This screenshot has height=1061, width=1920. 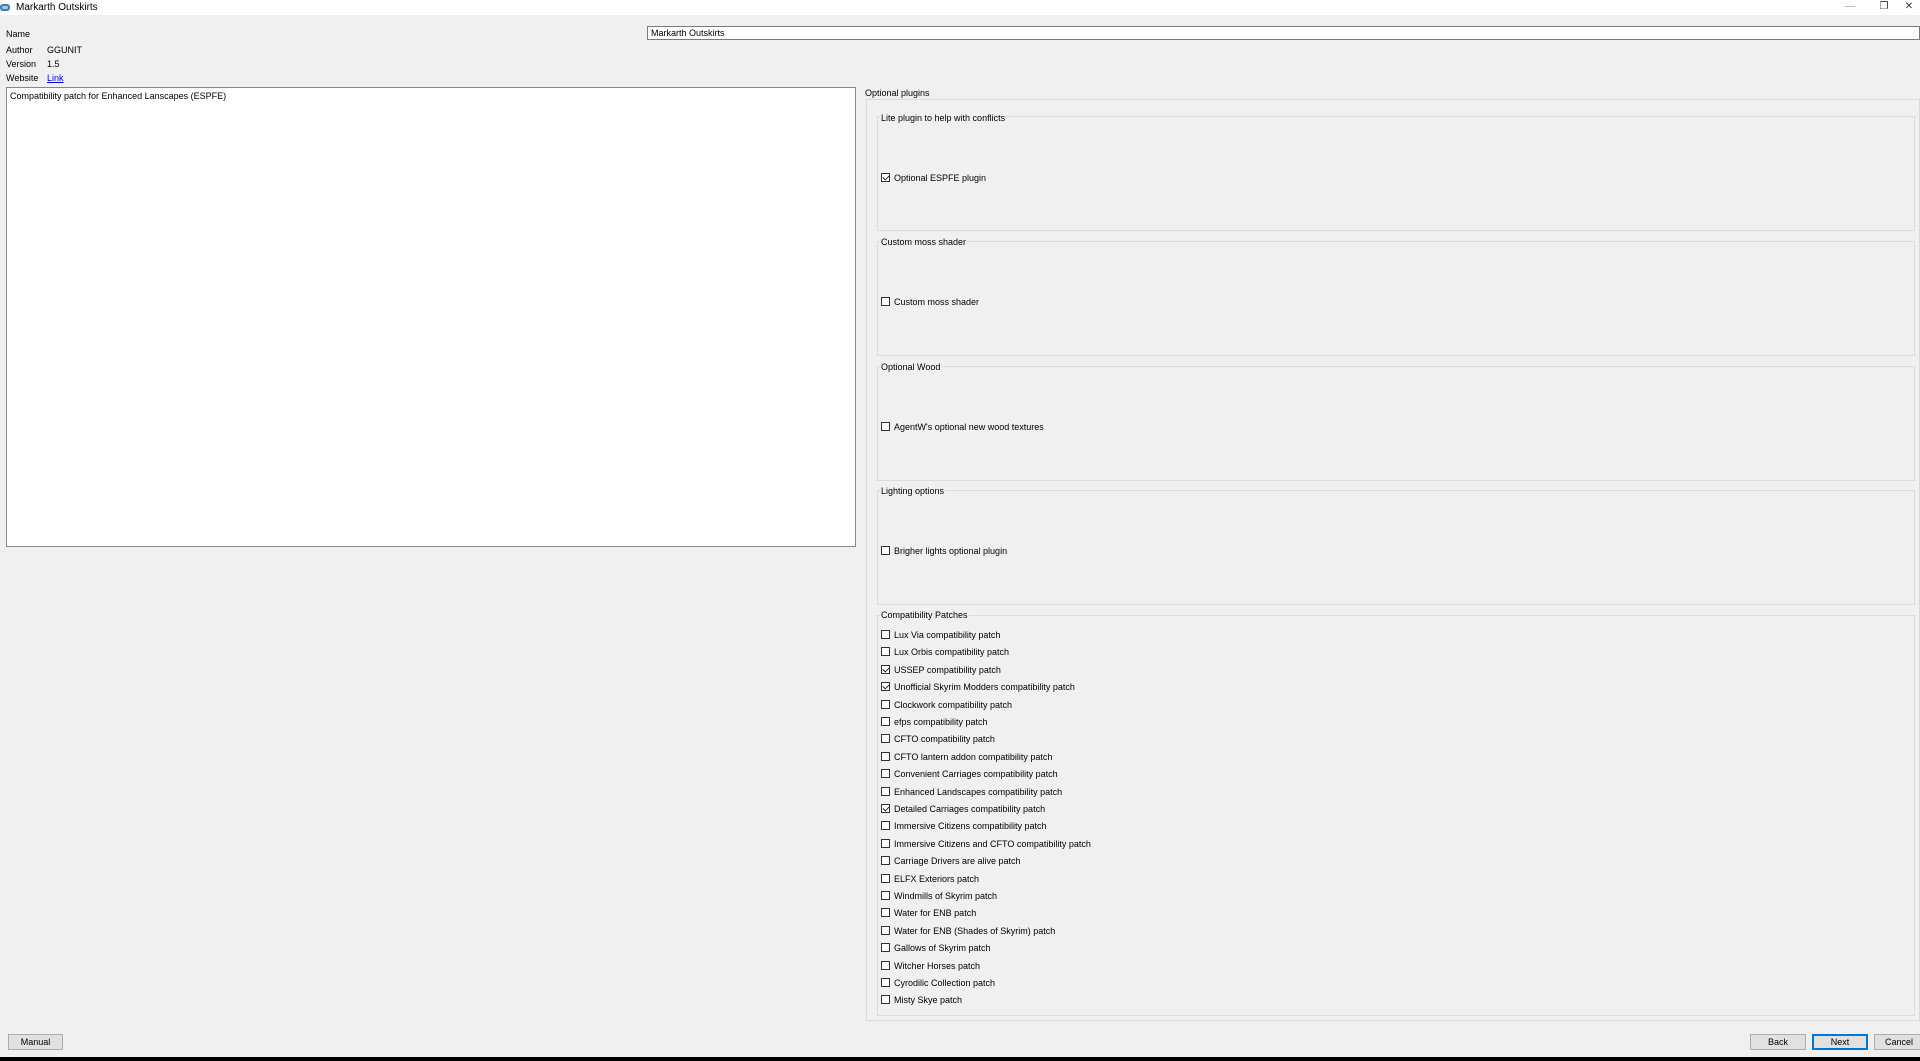 What do you see at coordinates (968, 930) in the screenshot?
I see `compat-option: Water for ENB (Shades of Skyrim) patch` at bounding box center [968, 930].